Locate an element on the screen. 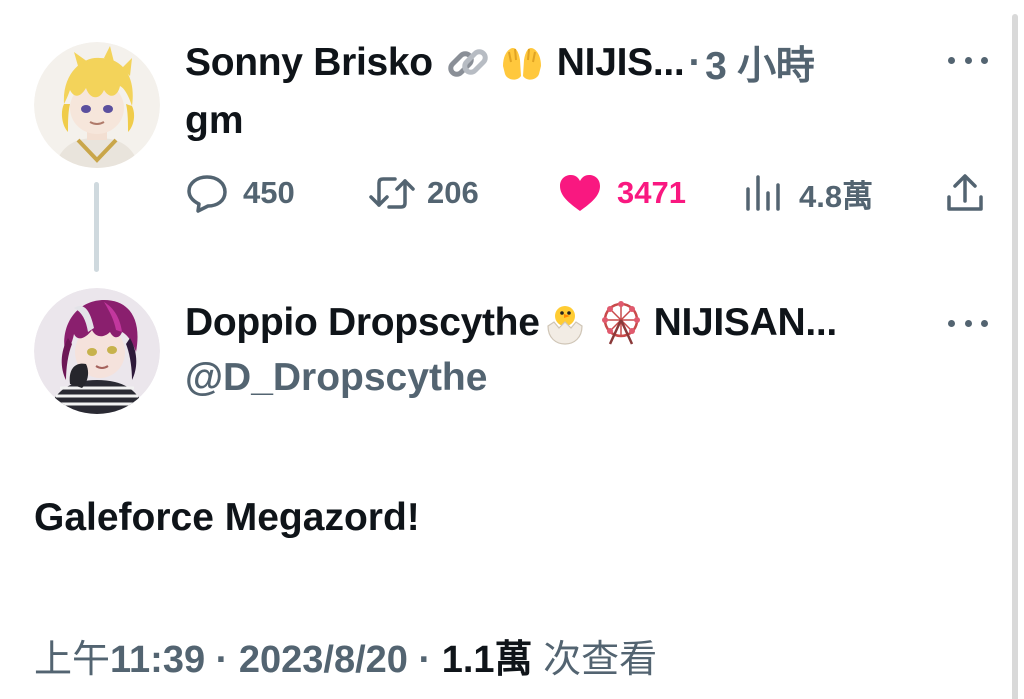  analytics-bars-icon is located at coordinates (763, 193).